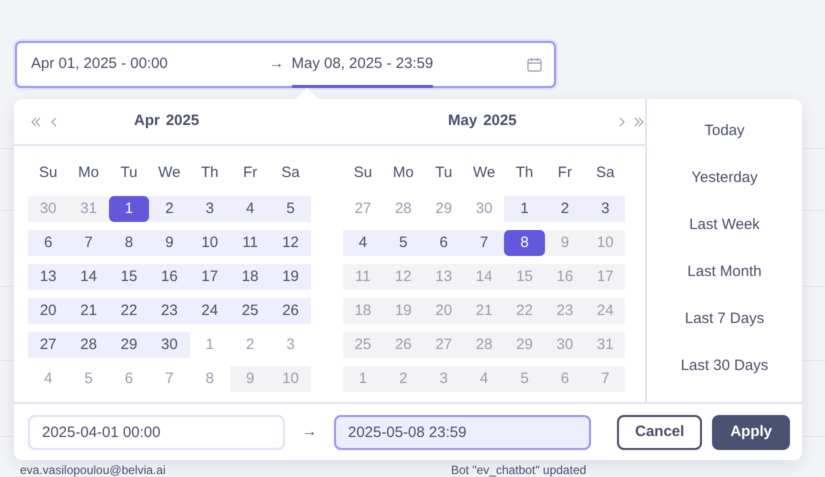 The height and width of the screenshot is (477, 825). Describe the element at coordinates (88, 209) in the screenshot. I see `calendar-day: 31` at that location.